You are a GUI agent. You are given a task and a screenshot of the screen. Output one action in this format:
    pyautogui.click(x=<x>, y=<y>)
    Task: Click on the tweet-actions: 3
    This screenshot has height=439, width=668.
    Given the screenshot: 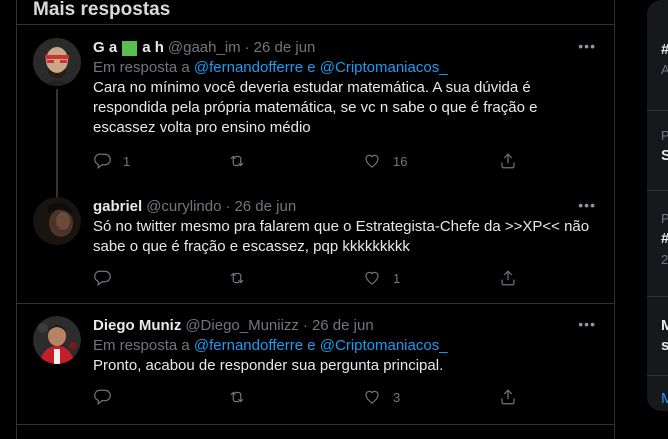 What is the action you would take?
    pyautogui.click(x=345, y=398)
    